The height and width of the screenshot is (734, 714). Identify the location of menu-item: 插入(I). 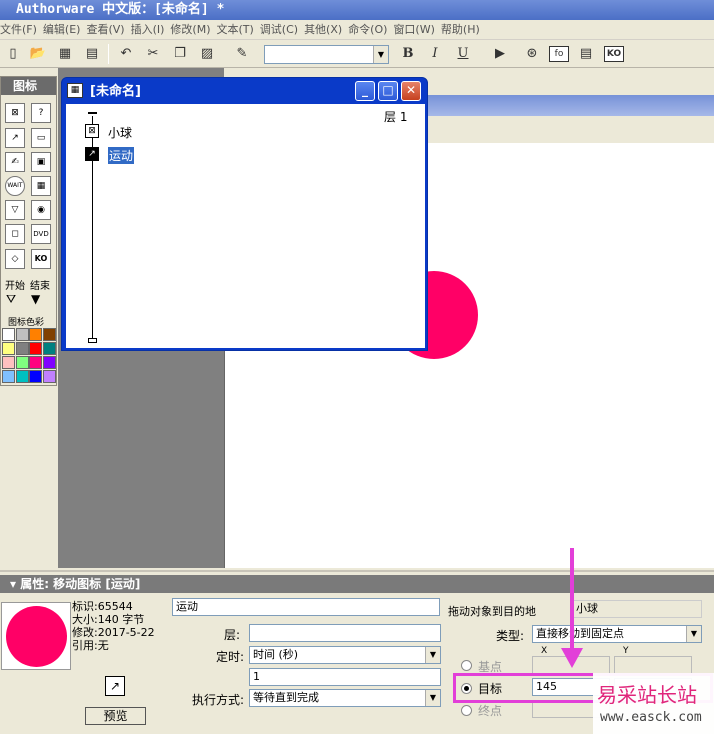
(151, 30).